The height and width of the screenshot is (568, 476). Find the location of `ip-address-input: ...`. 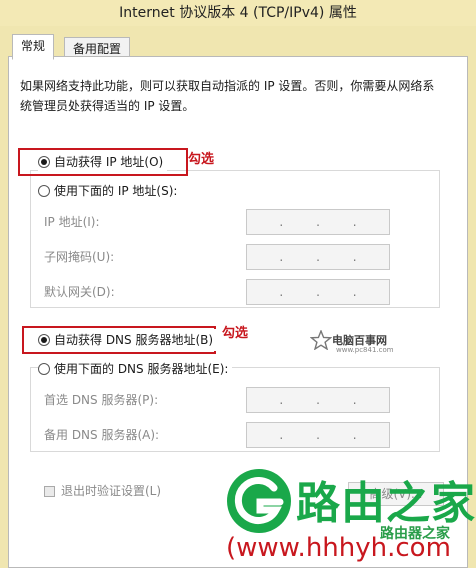

ip-address-input: ... is located at coordinates (318, 222).